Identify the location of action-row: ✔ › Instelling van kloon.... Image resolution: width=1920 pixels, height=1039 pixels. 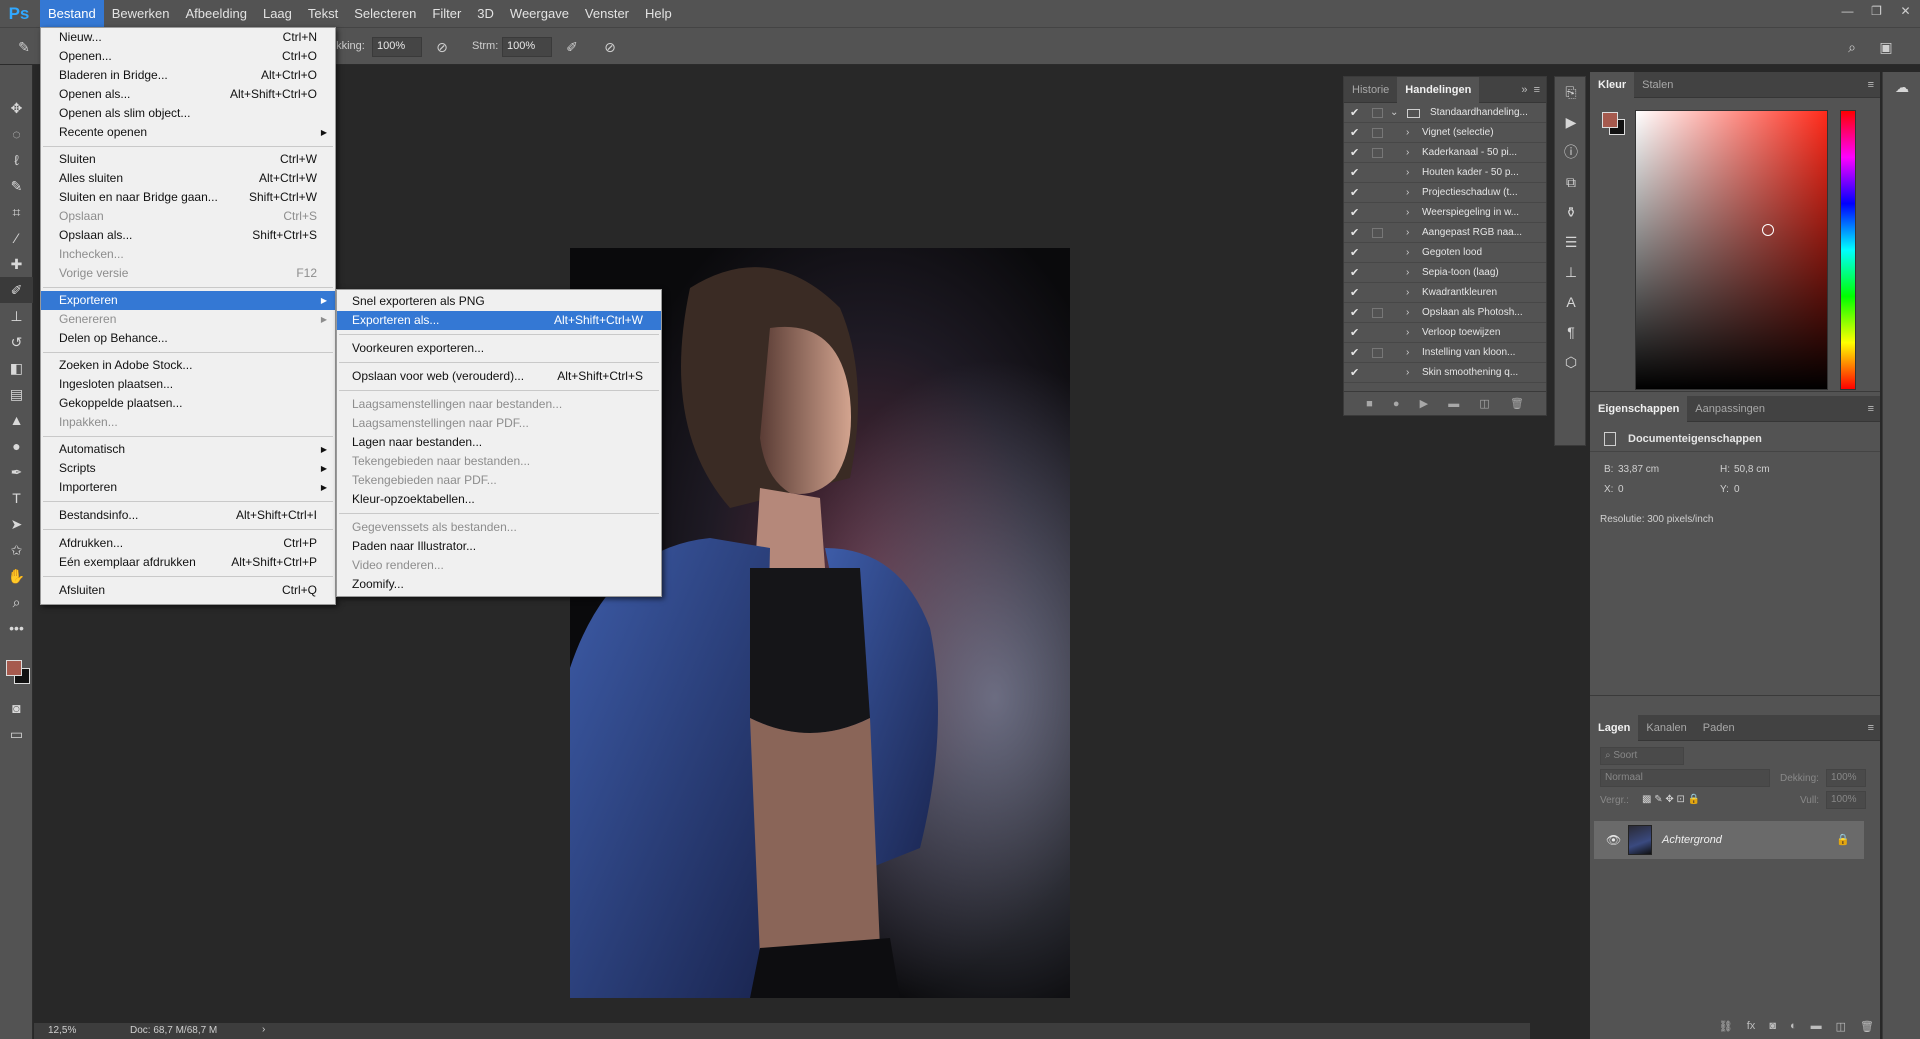
(1445, 353).